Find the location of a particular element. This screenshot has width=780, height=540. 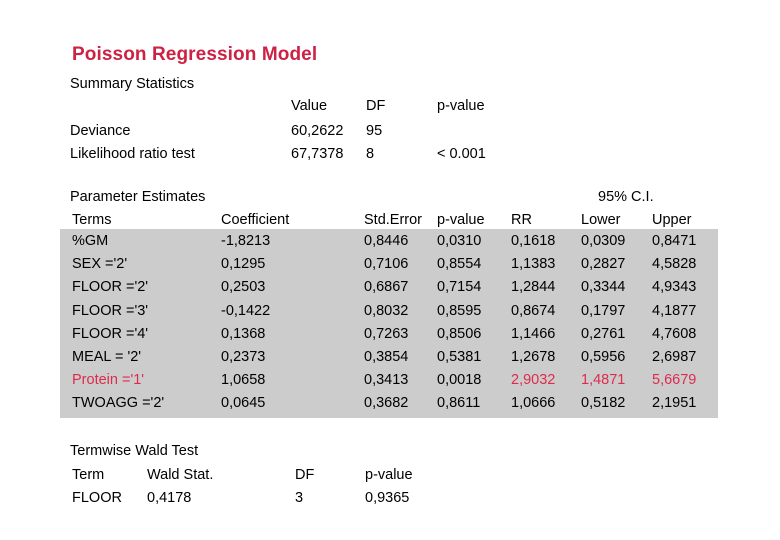

estimates-row-pvalue: 0,0018 is located at coordinates (459, 380).